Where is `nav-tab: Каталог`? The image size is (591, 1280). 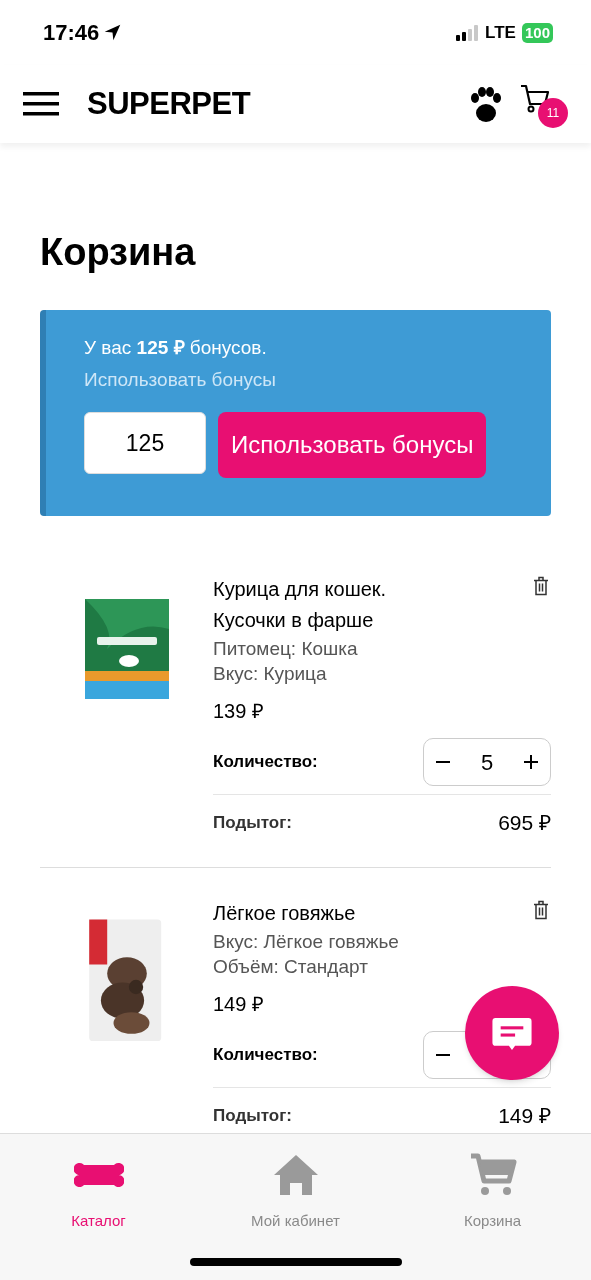
nav-tab: Каталог is located at coordinates (98, 1192).